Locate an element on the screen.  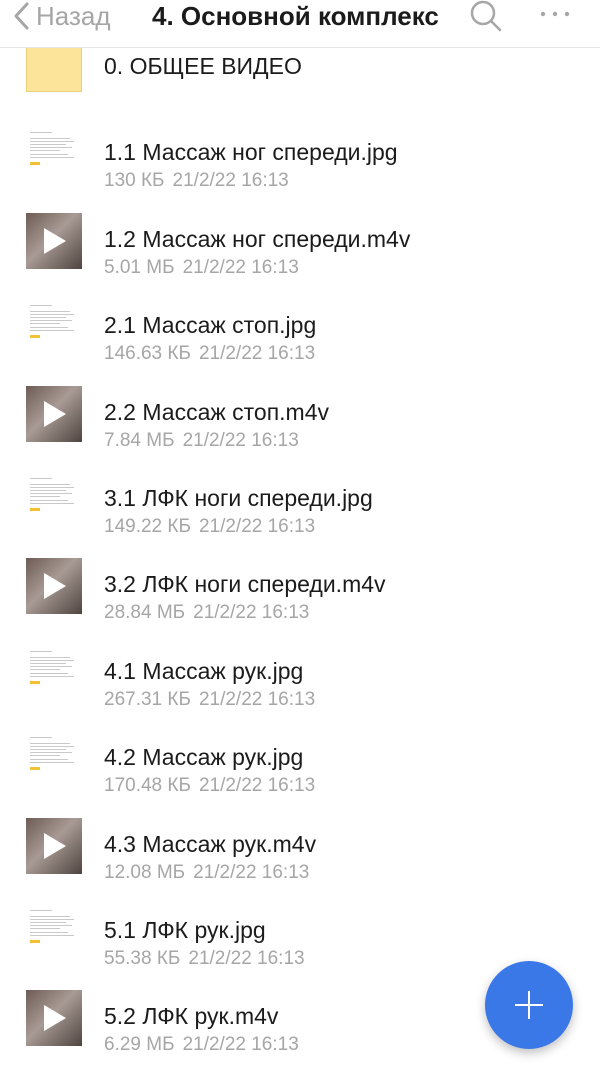
file-size: 130 КБ is located at coordinates (134, 181).